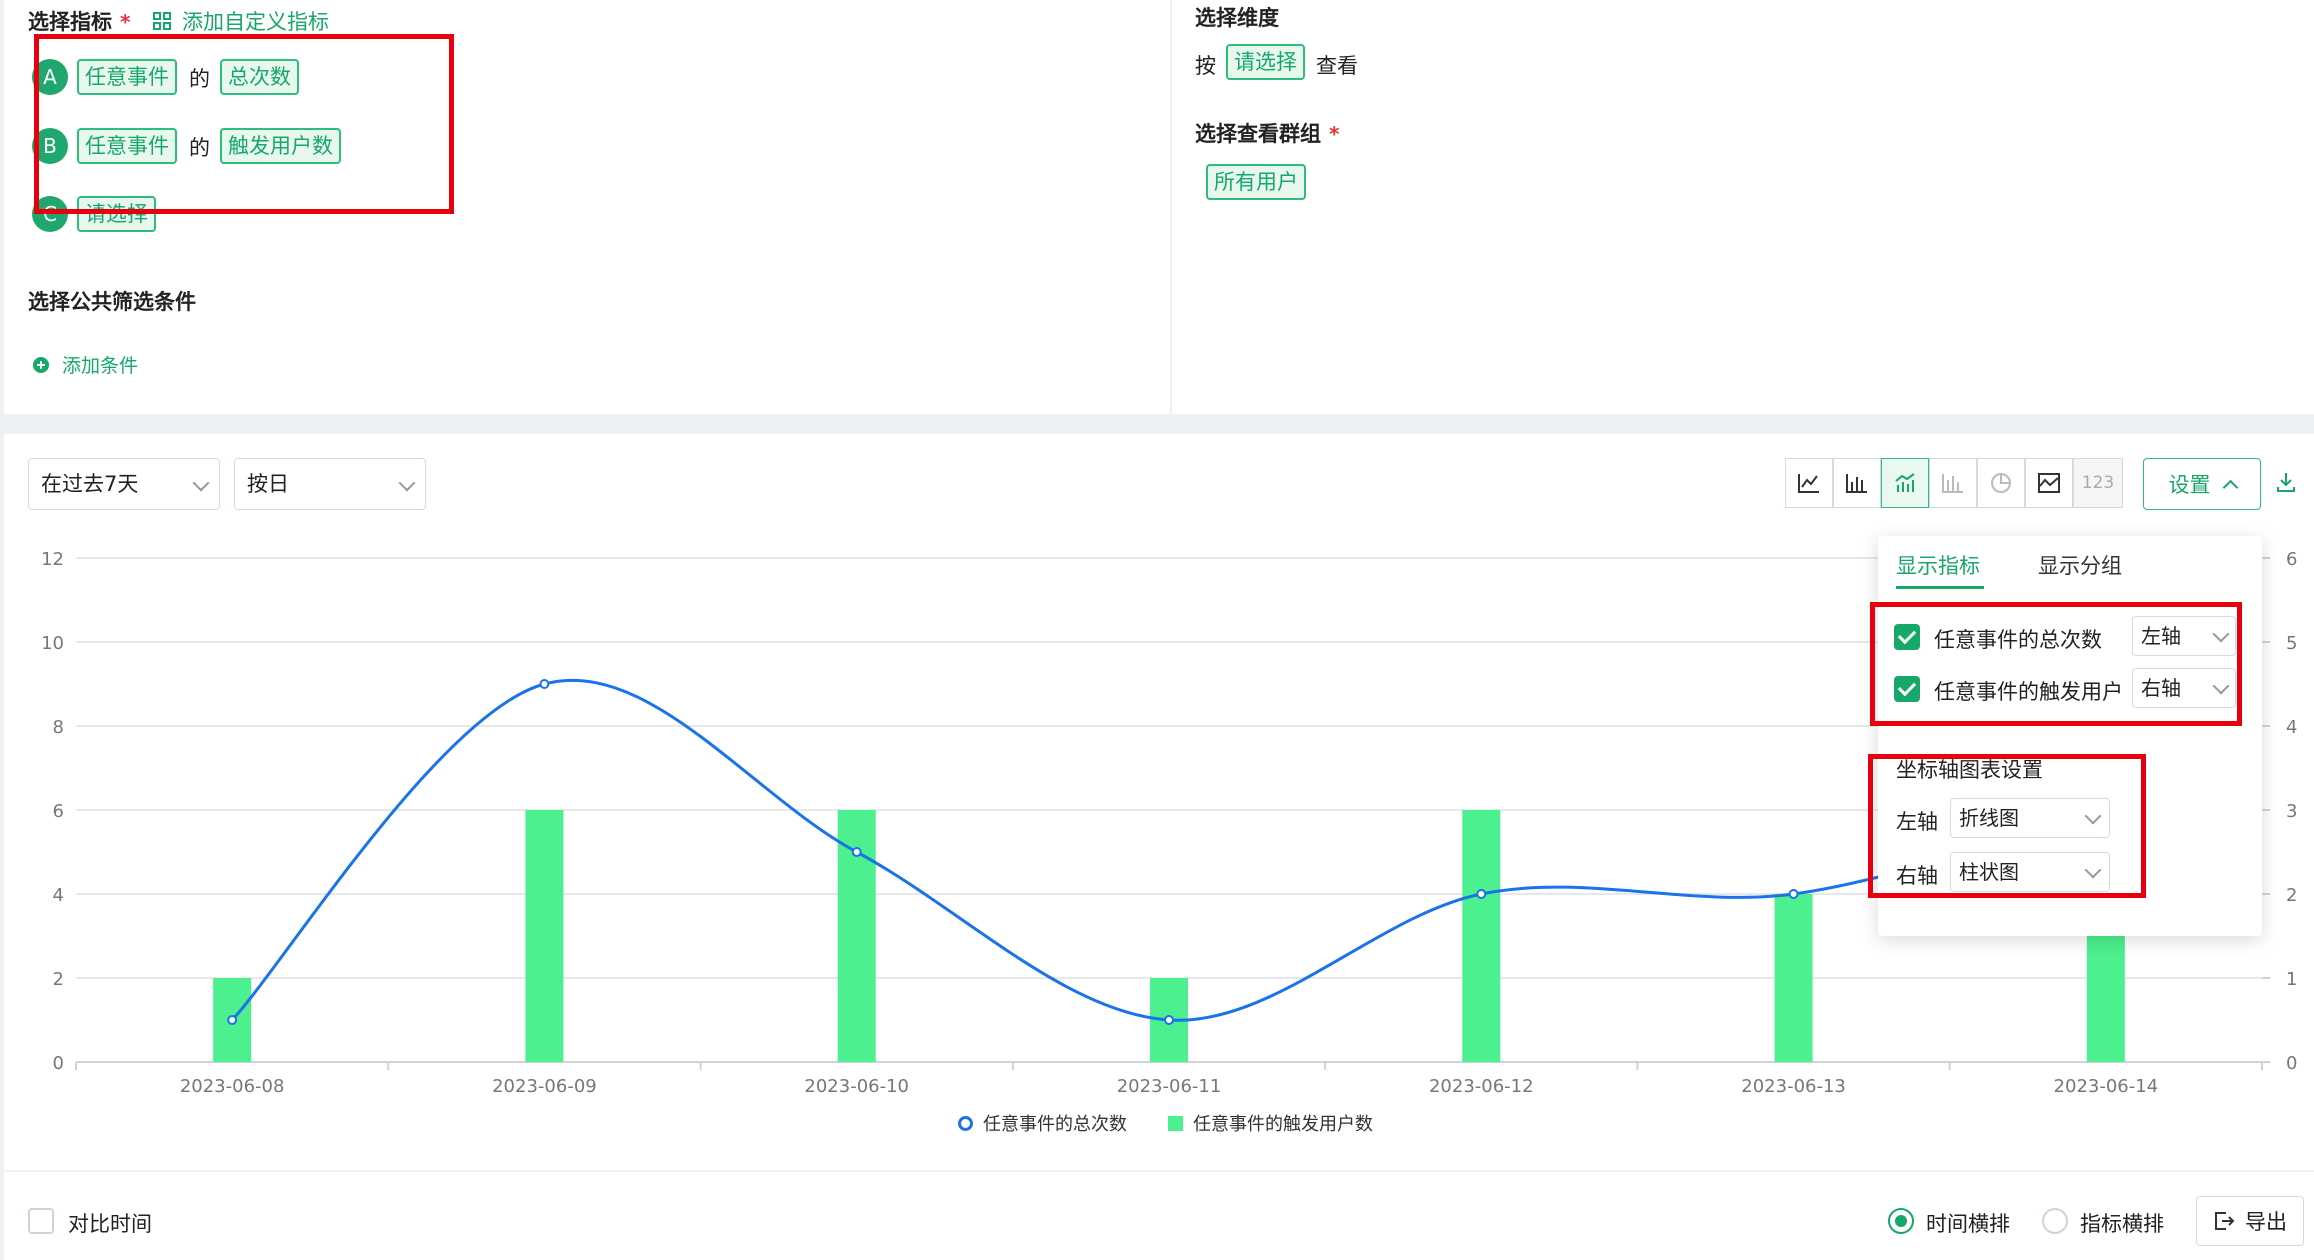 This screenshot has width=2314, height=1260. Describe the element at coordinates (1901, 1221) in the screenshot. I see `layout-time-radio` at that location.